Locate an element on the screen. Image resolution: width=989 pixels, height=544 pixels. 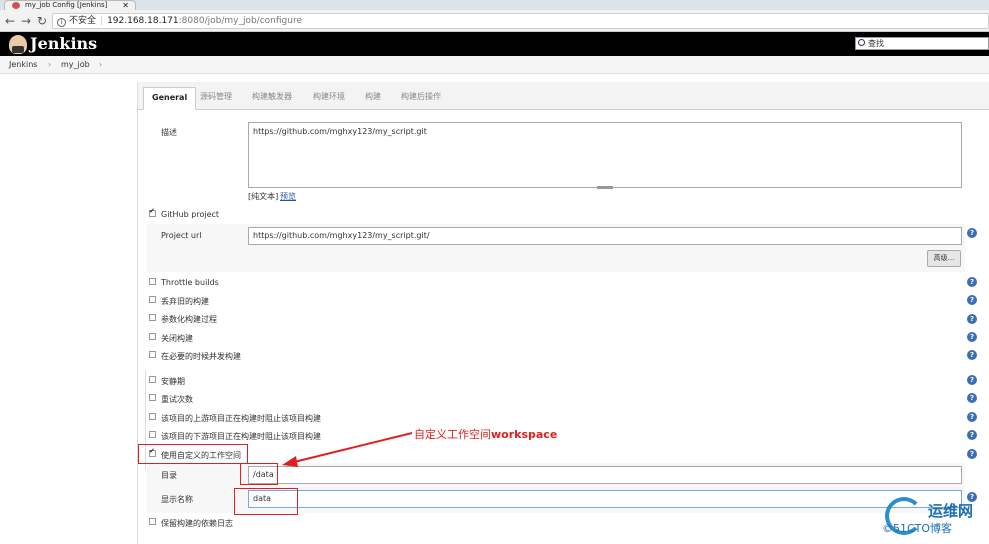
throttle-builds-checkbox is located at coordinates (152, 281).